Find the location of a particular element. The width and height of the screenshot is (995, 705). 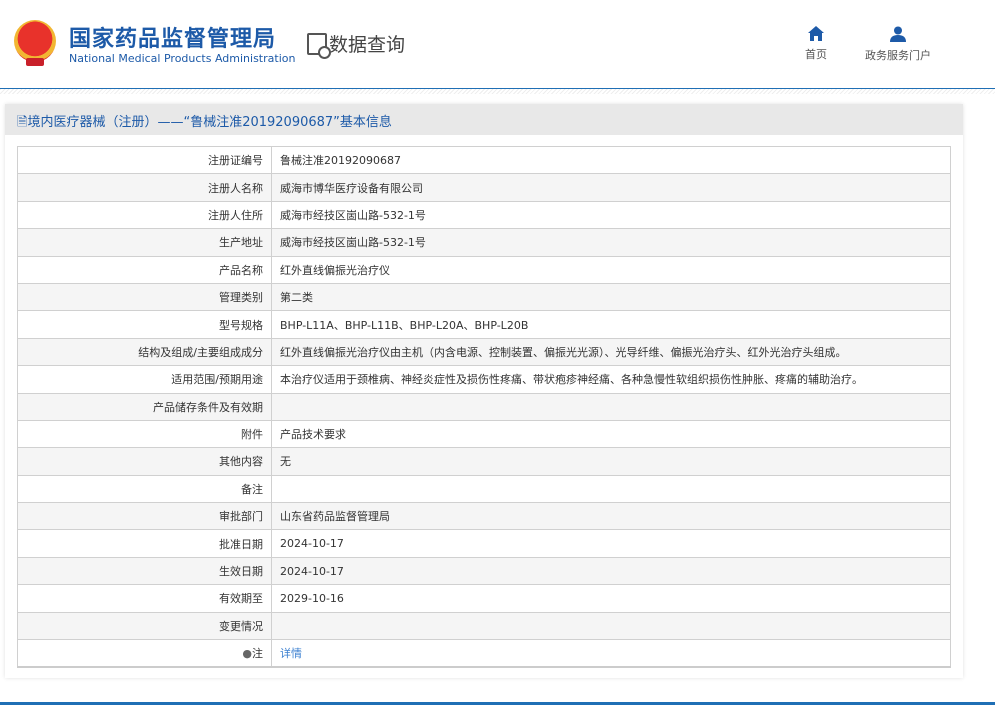

row-label: 变更情况 is located at coordinates (144, 626).